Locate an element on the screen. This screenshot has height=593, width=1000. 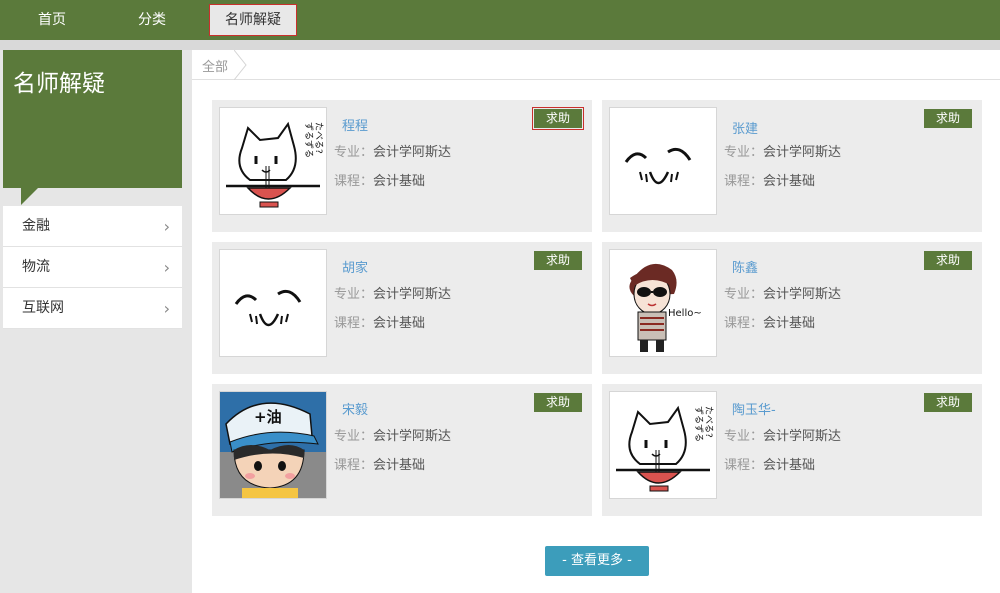
sidebar-header: 名师解疑 is located at coordinates (92, 127).